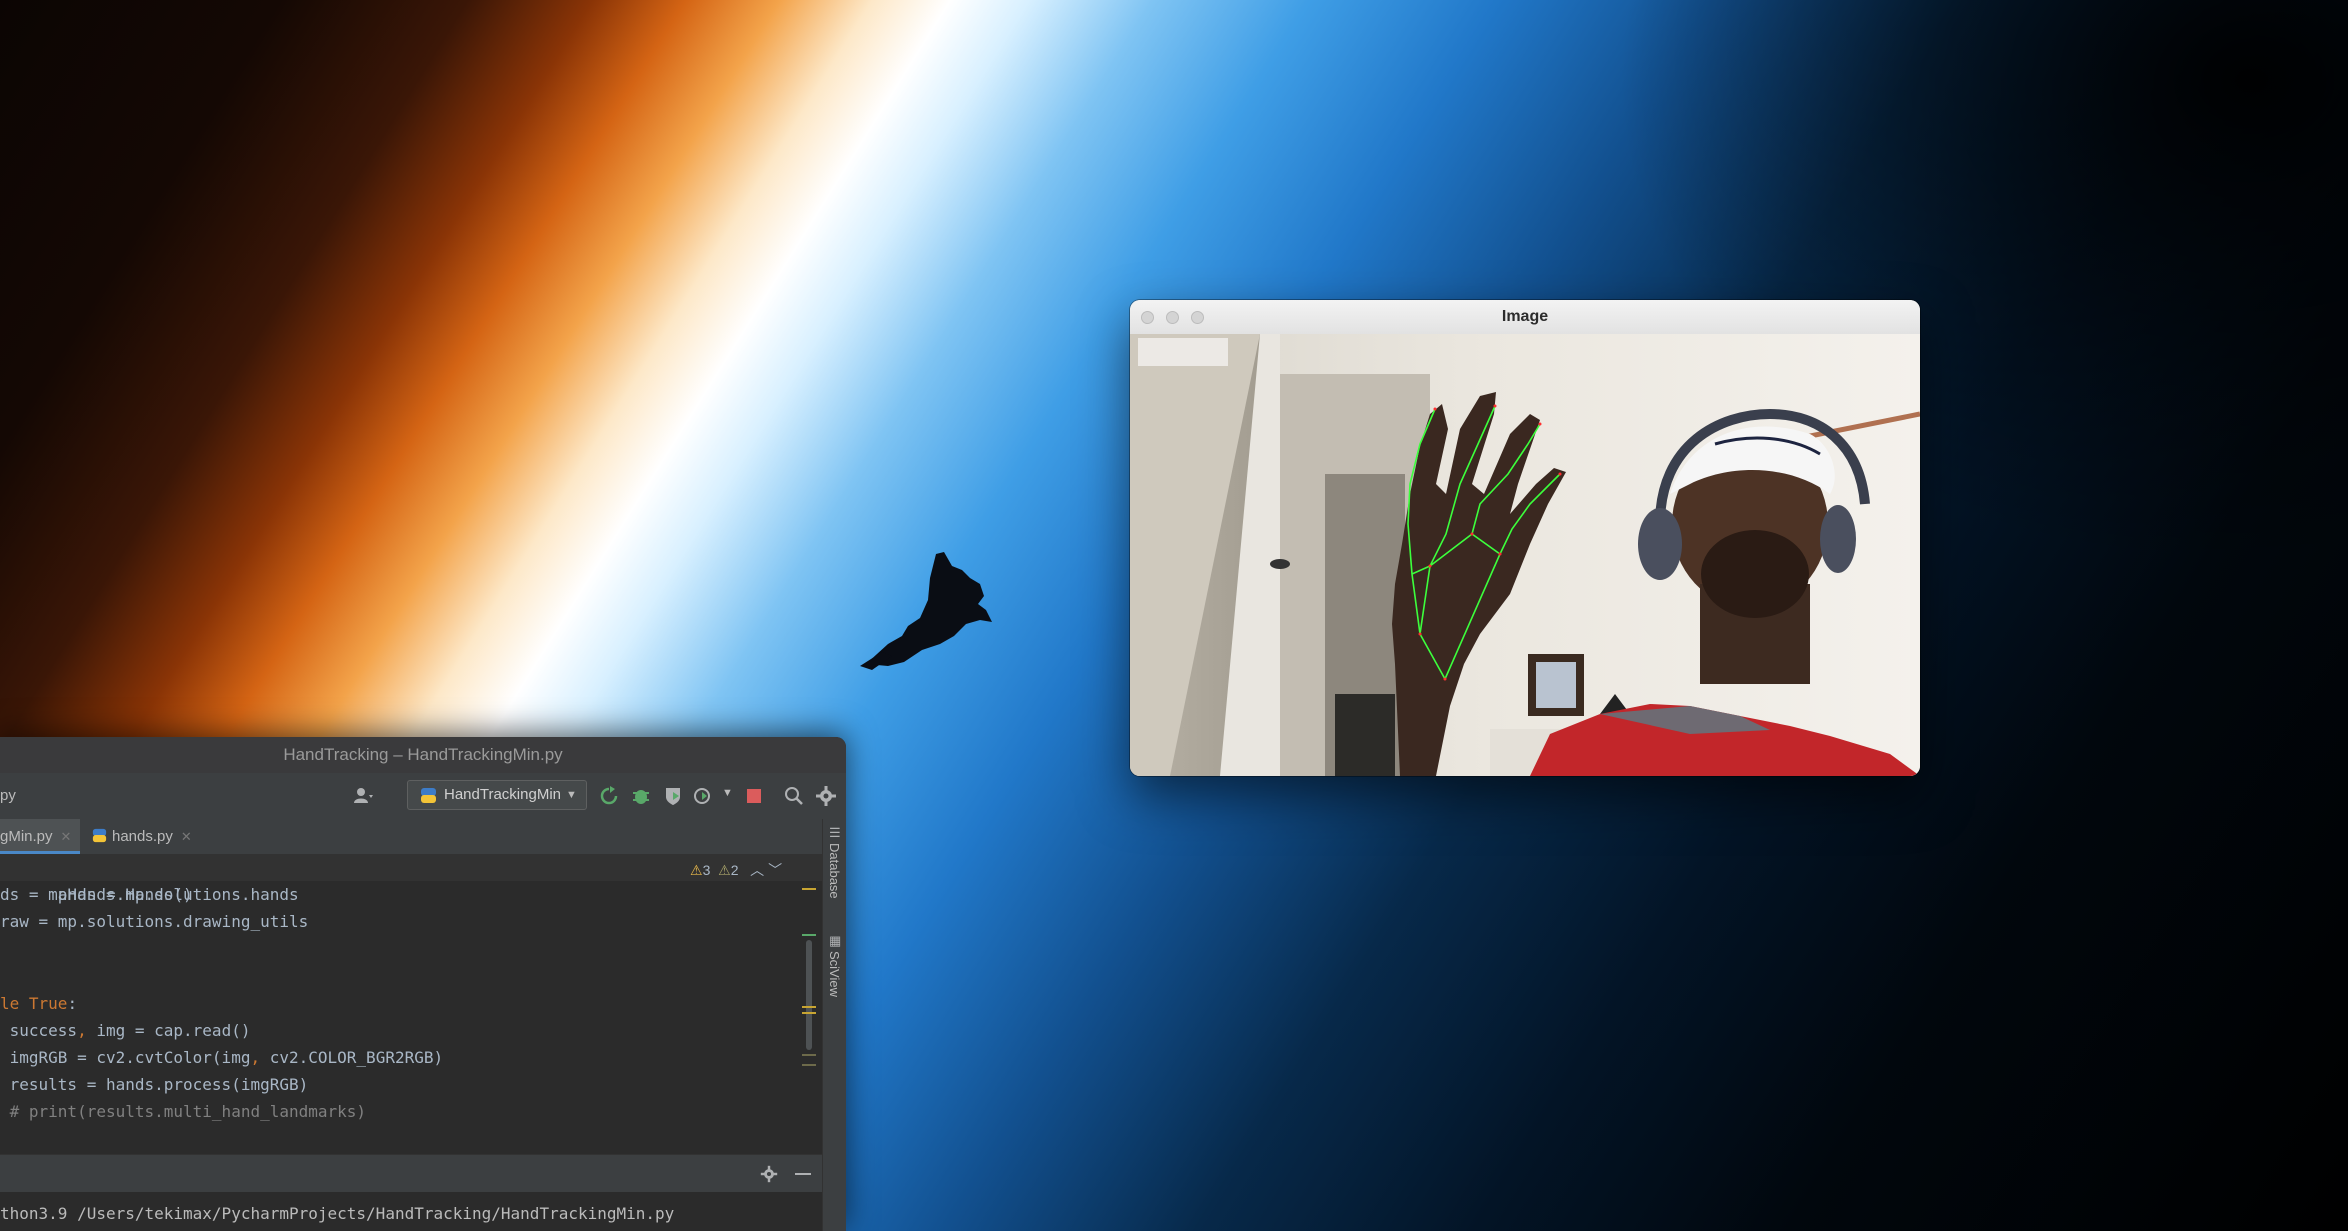 The width and height of the screenshot is (2348, 1231). I want to click on database-icon: ☰, so click(835, 832).